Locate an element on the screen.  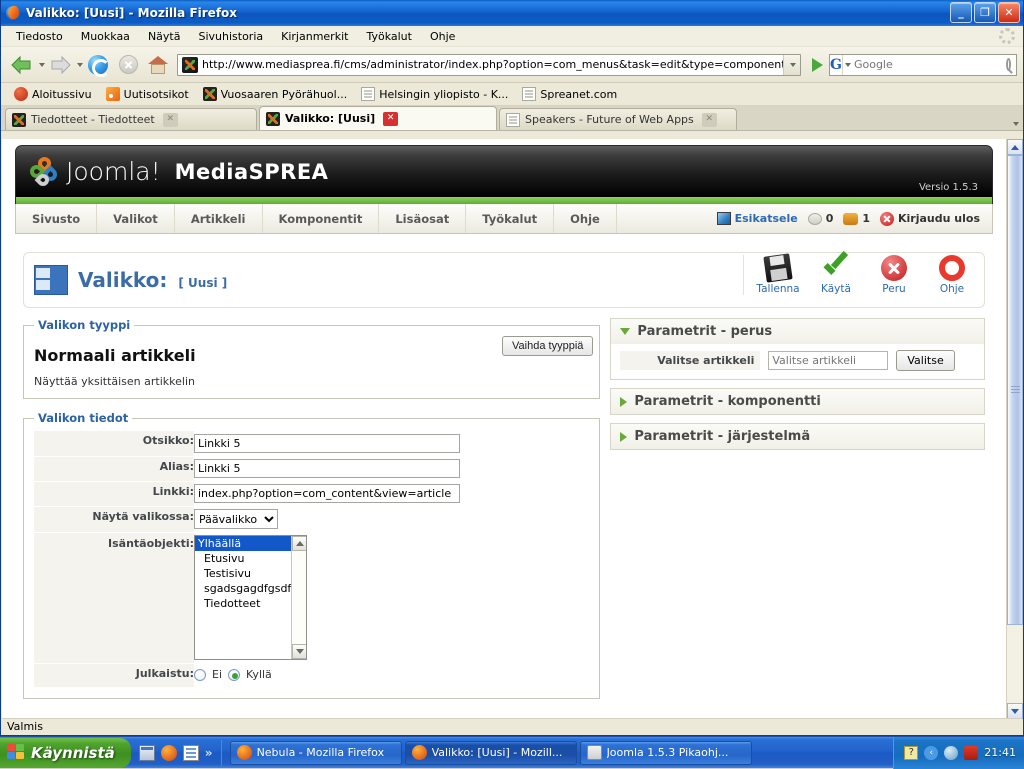
stop-button is located at coordinates (128, 65).